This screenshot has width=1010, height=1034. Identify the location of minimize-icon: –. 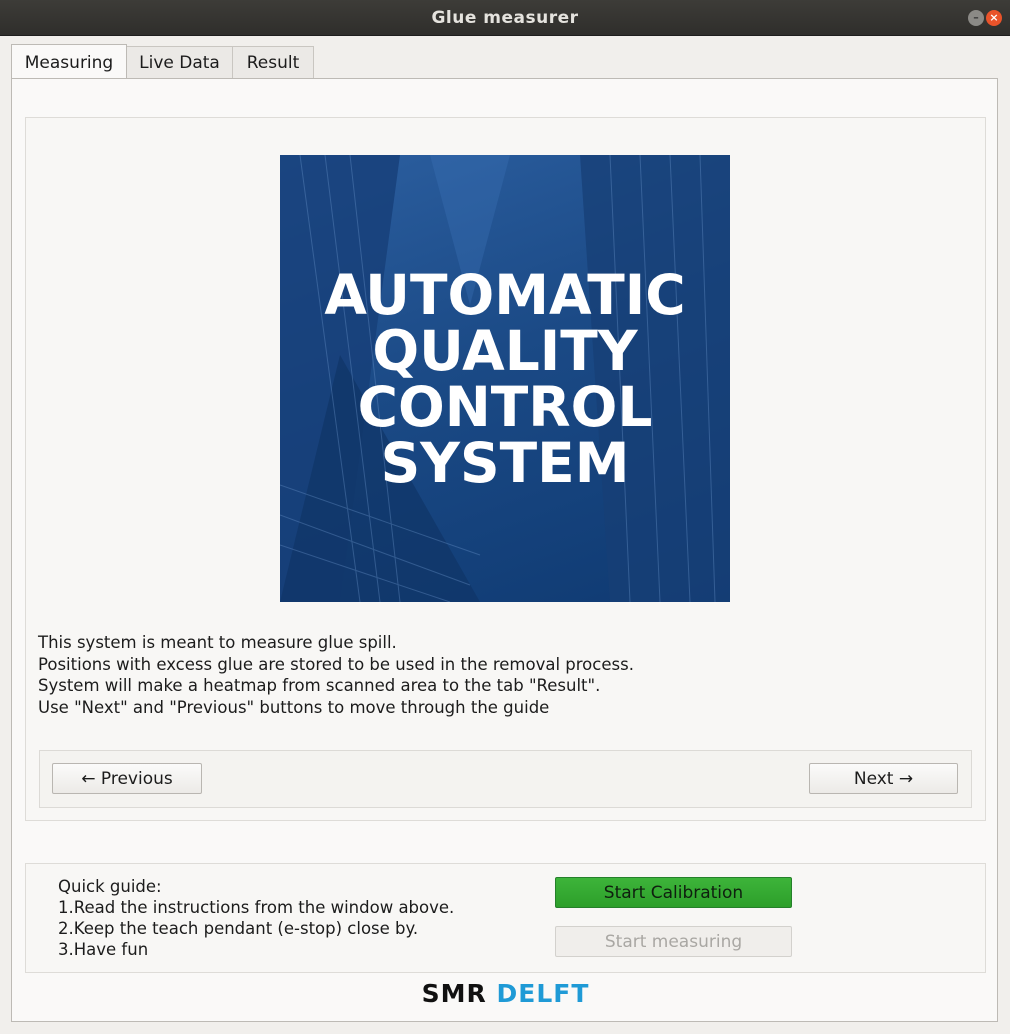
(976, 18).